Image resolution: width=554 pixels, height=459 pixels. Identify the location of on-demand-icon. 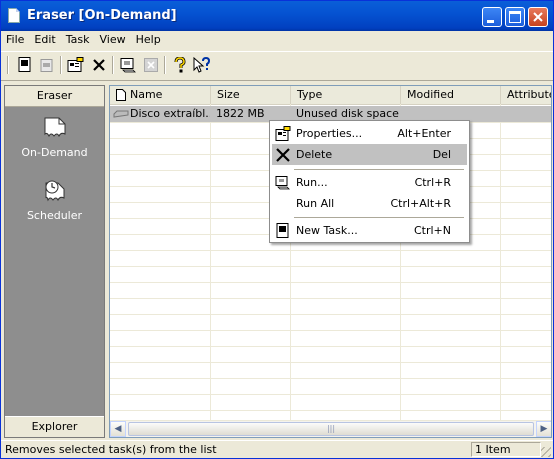
(54, 127).